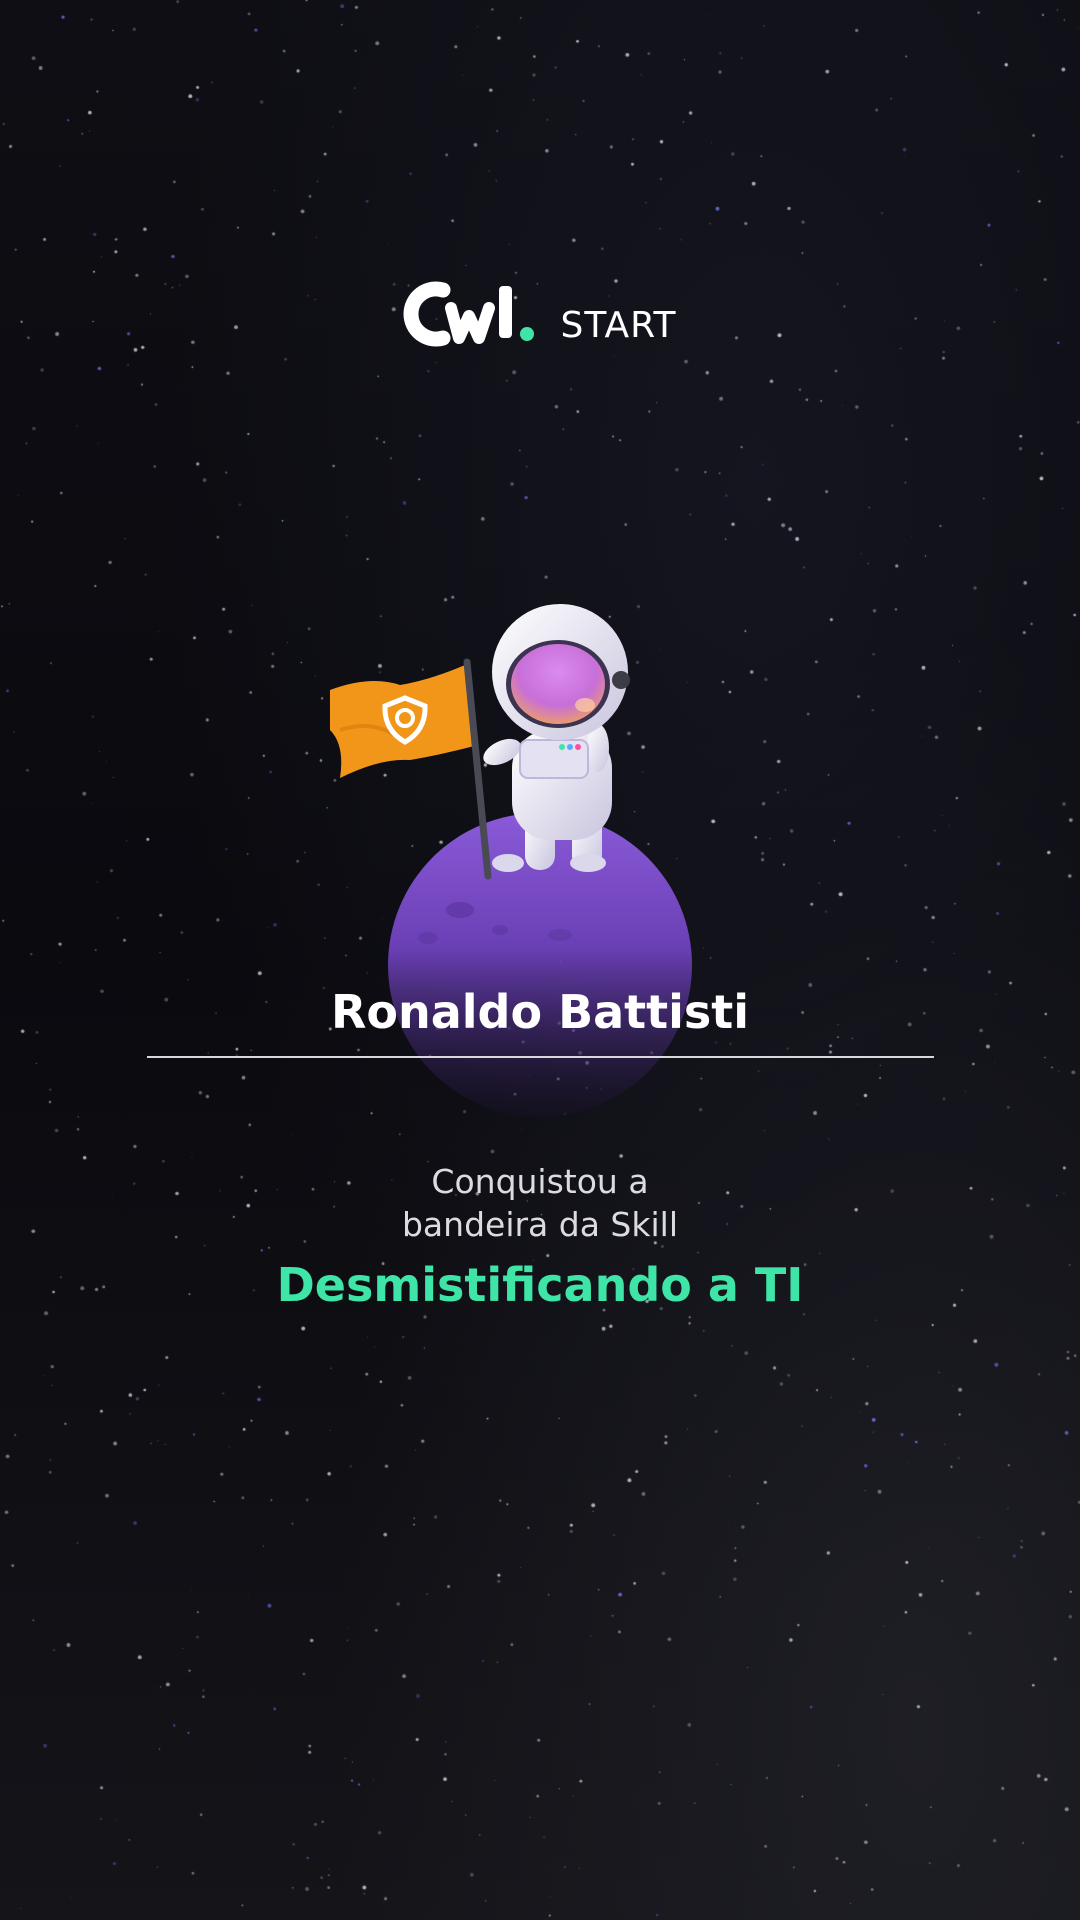 This screenshot has width=1080, height=1920. Describe the element at coordinates (540, 1181) in the screenshot. I see `achievement-line-1: Conquistou a` at that location.